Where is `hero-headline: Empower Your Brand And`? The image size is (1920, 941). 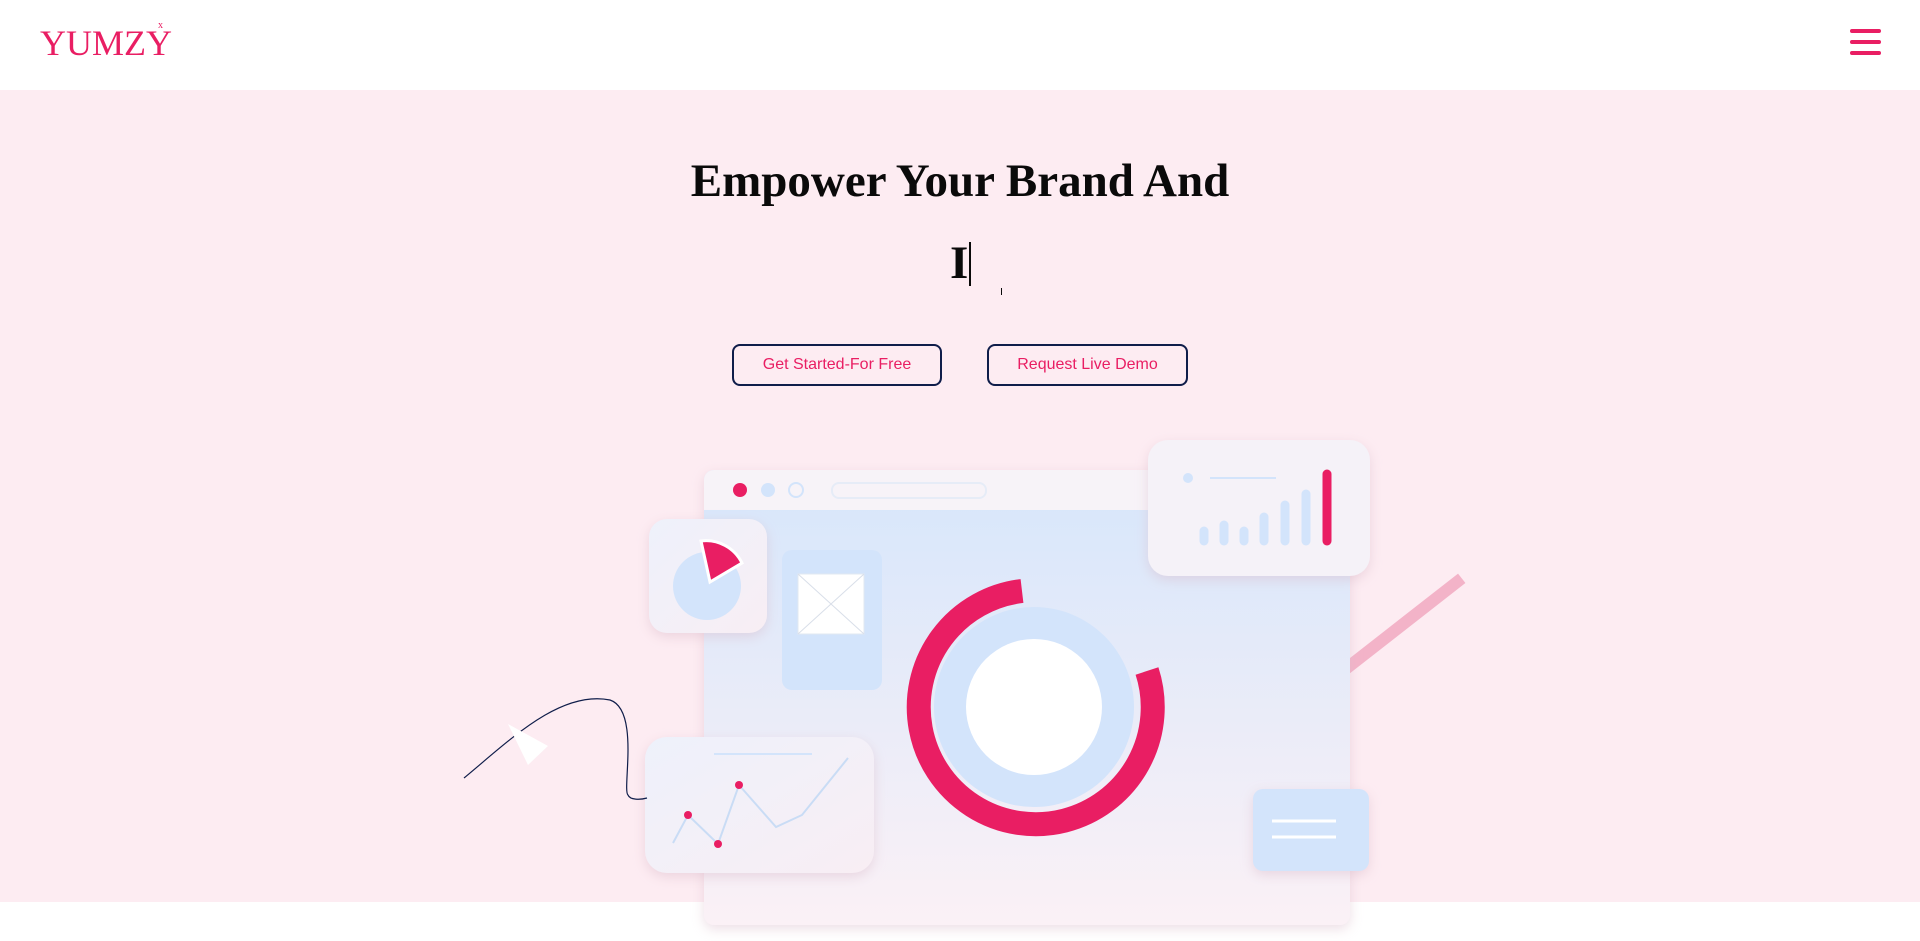 hero-headline: Empower Your Brand And is located at coordinates (960, 181).